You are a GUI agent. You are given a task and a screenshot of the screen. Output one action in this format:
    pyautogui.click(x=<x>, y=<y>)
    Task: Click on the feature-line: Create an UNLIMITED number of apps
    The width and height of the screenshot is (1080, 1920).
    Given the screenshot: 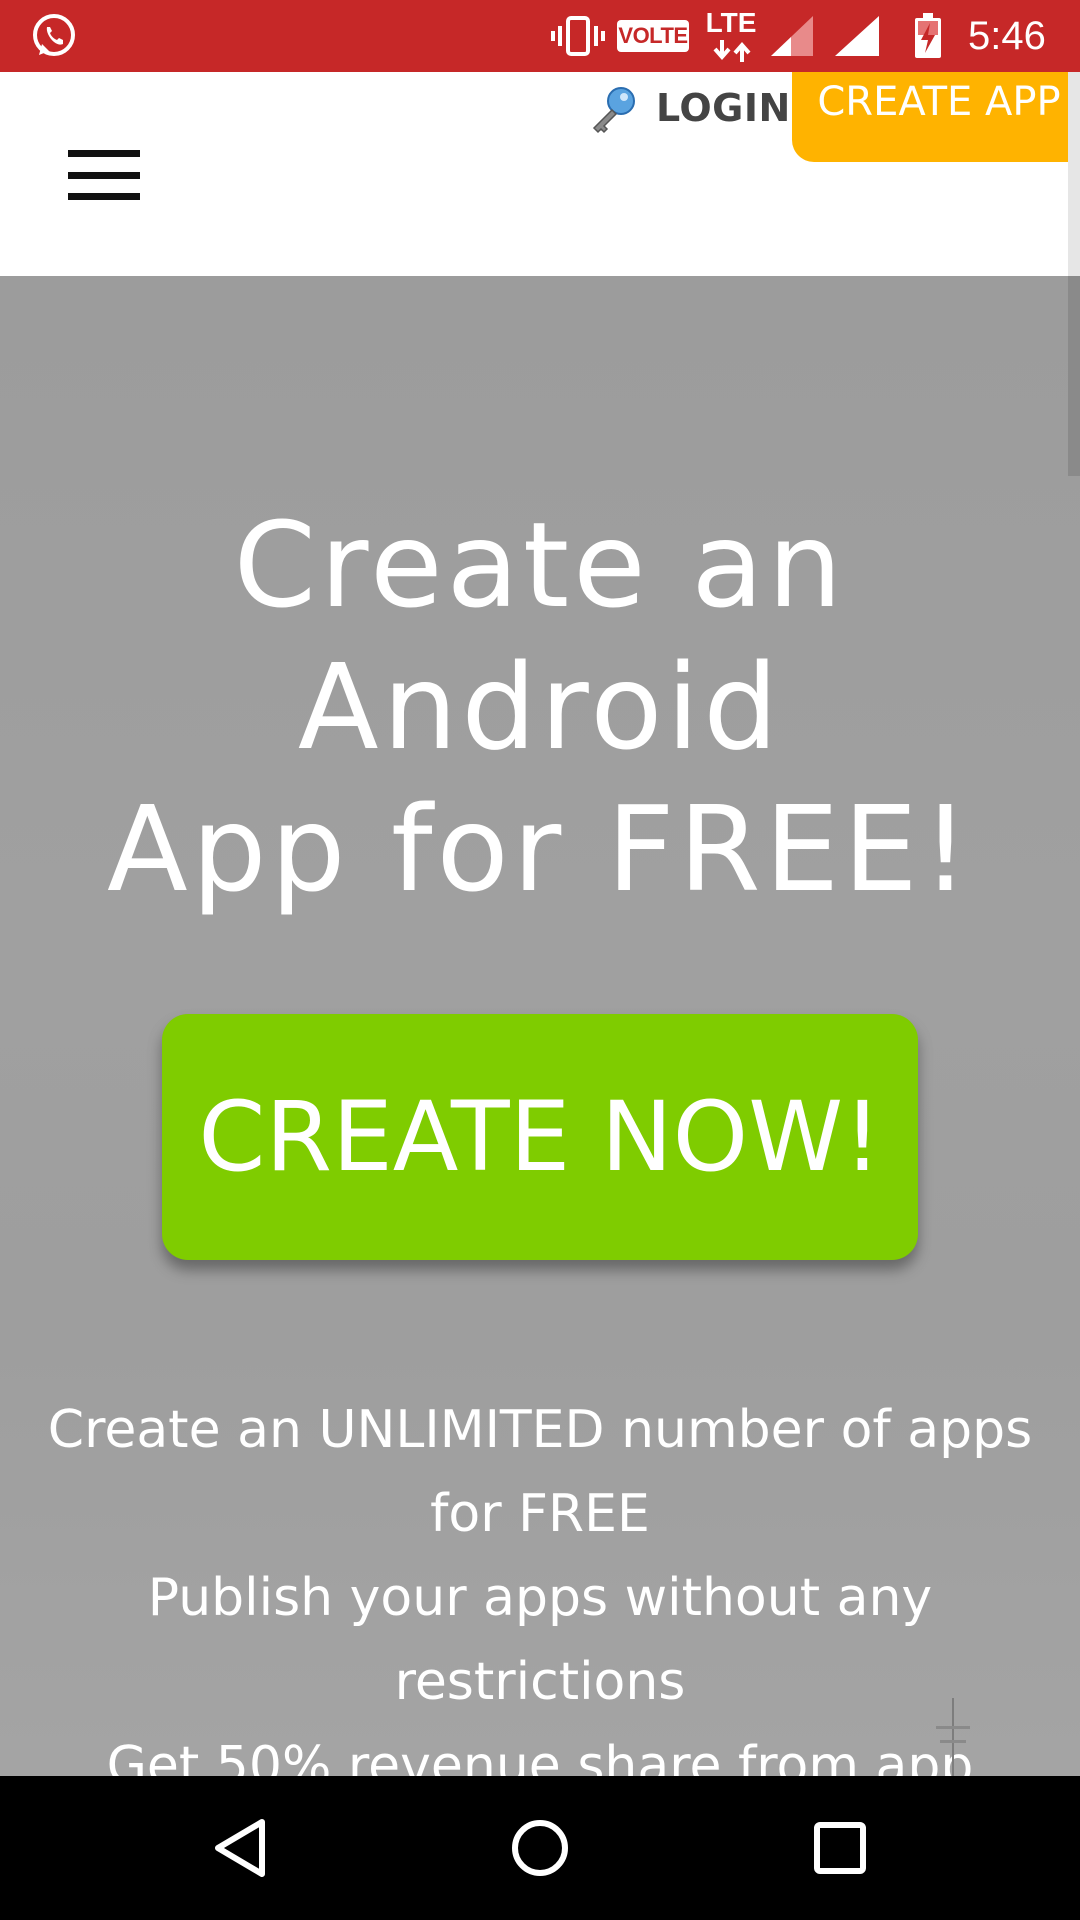 What is the action you would take?
    pyautogui.click(x=540, y=1430)
    